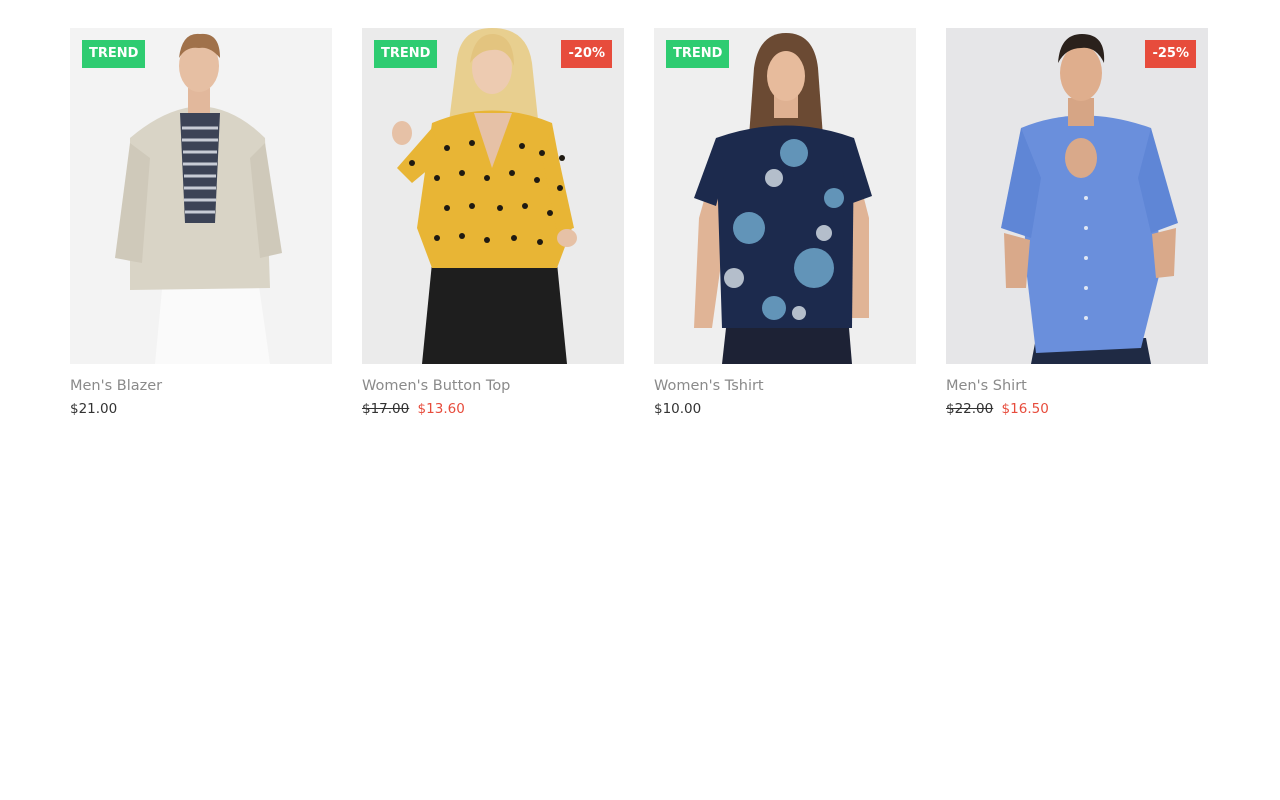 This screenshot has width=1280, height=800. Describe the element at coordinates (785, 386) in the screenshot. I see `product-name: Women's Tshirt` at that location.